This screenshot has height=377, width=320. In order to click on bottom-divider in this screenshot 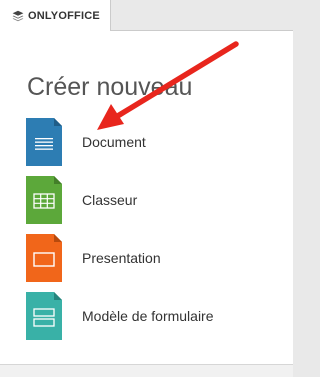, I will do `click(146, 370)`.